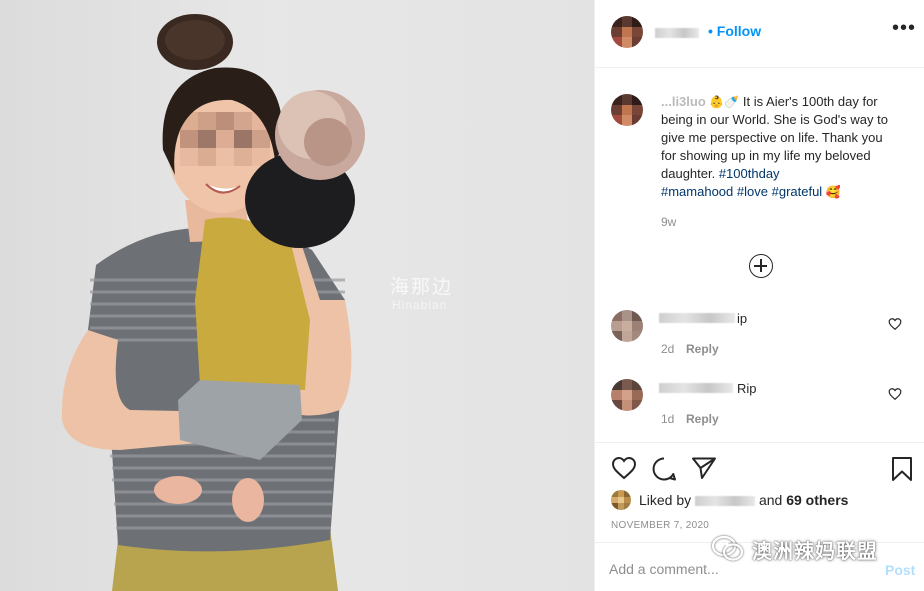 The image size is (924, 591). Describe the element at coordinates (660, 525) in the screenshot. I see `post-date: NOVEMBER 7, 2020` at that location.